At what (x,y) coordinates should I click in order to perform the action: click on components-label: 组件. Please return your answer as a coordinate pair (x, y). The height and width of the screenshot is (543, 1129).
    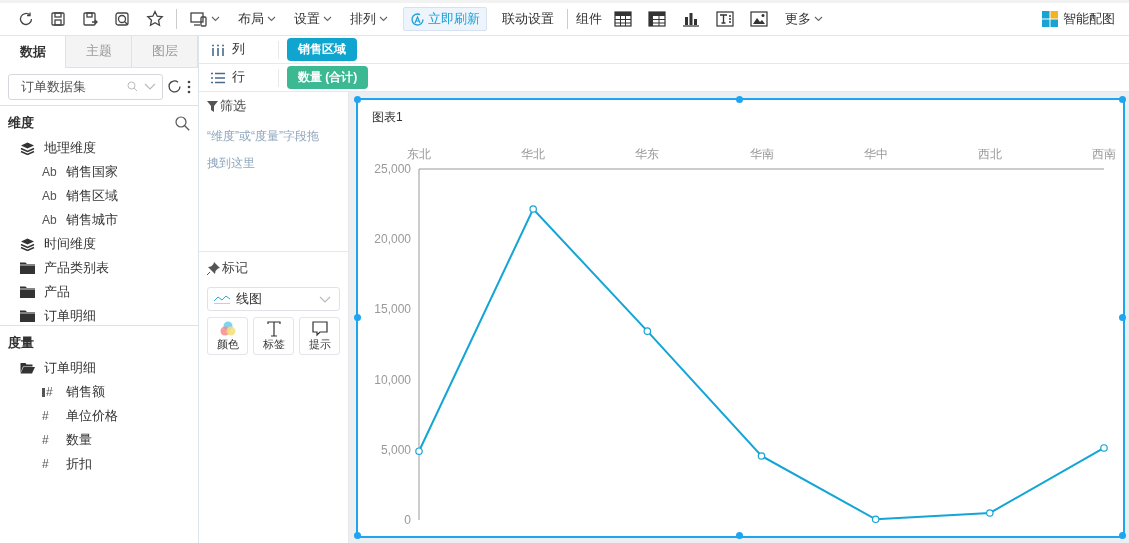
    Looking at the image, I should click on (589, 19).